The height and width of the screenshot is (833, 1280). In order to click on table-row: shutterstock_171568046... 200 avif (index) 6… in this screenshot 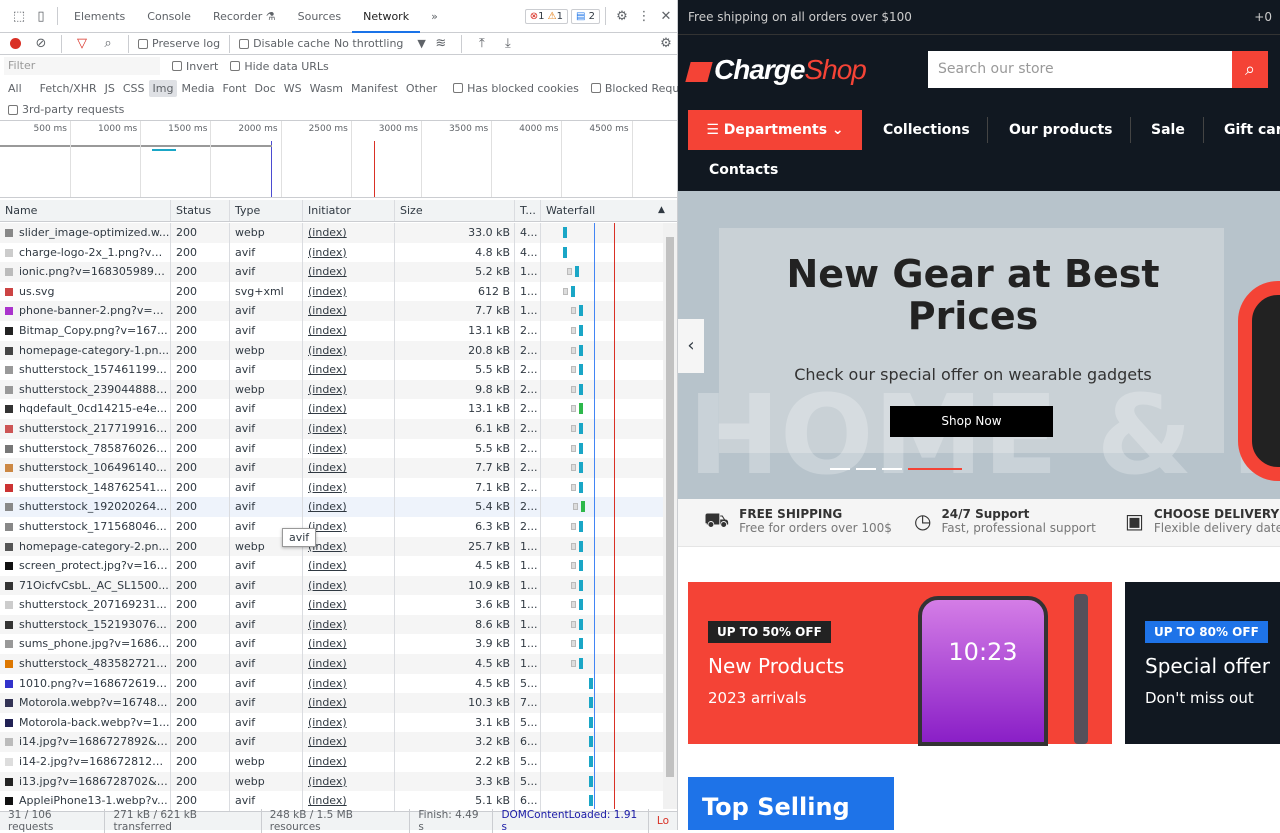, I will do `click(331, 526)`.